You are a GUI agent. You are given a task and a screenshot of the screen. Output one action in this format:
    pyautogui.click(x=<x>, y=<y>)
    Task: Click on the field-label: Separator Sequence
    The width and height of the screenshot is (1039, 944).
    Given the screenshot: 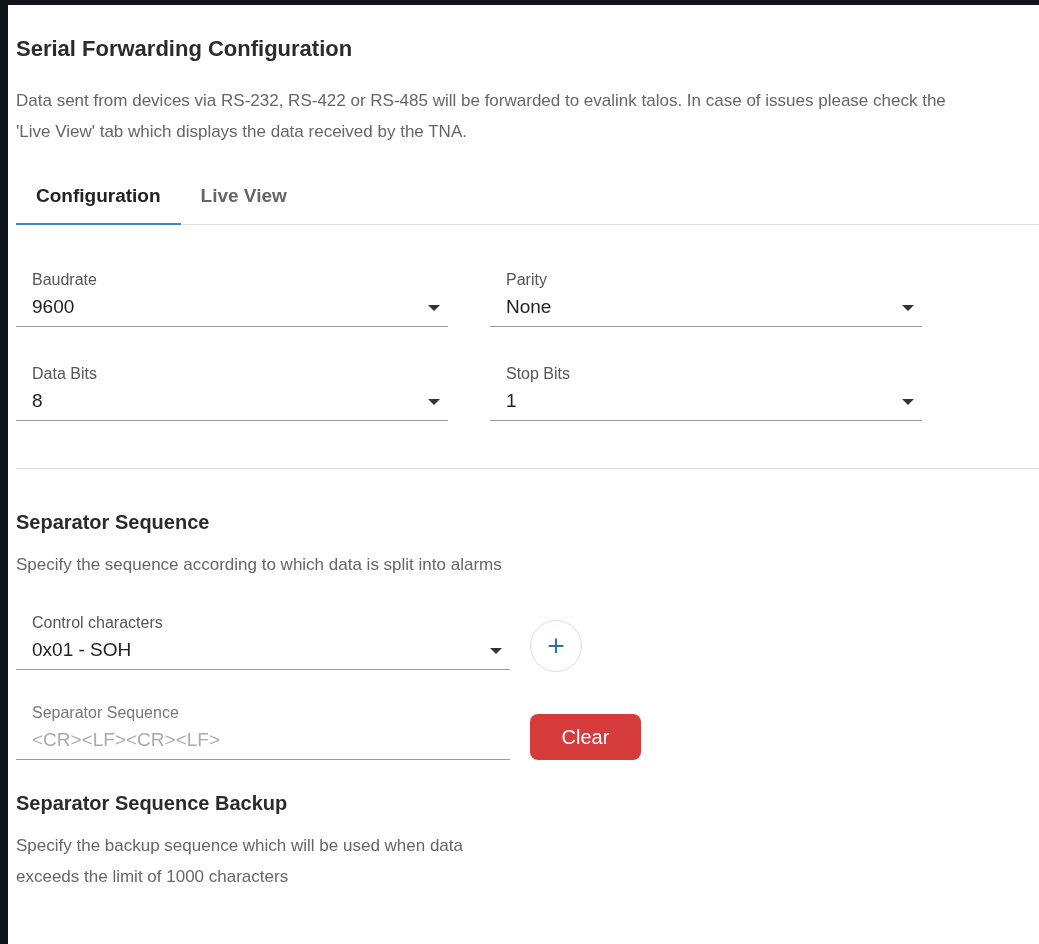 What is the action you would take?
    pyautogui.click(x=106, y=713)
    